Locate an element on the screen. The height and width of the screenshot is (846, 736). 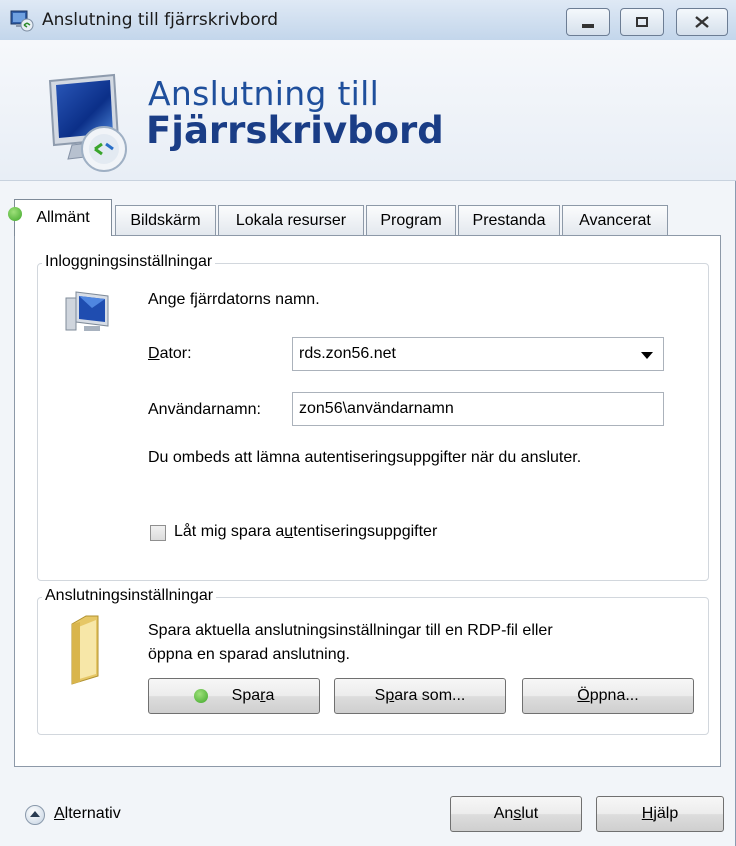
minimize-icon is located at coordinates (588, 26).